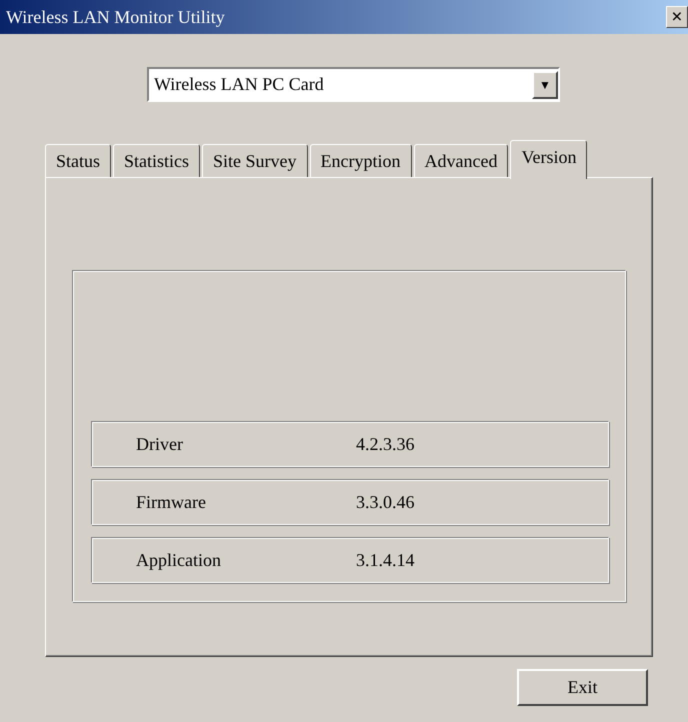 The width and height of the screenshot is (688, 722). What do you see at coordinates (115, 17) in the screenshot?
I see `window-title: Wireless LAN Monitor Utility` at bounding box center [115, 17].